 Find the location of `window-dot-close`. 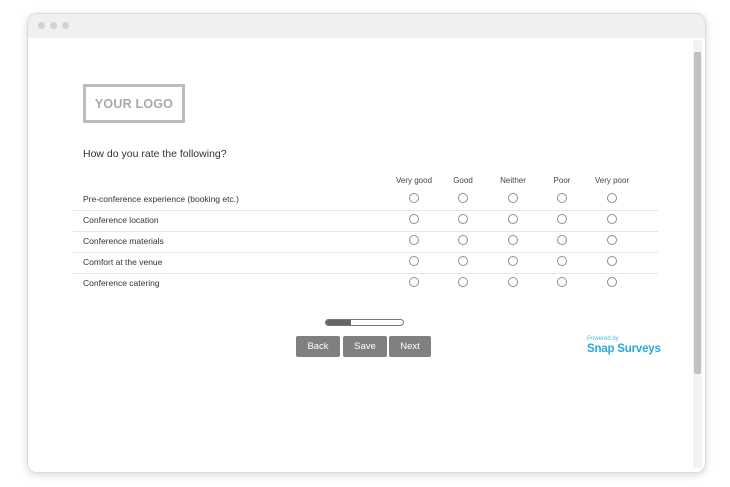

window-dot-close is located at coordinates (41, 25).